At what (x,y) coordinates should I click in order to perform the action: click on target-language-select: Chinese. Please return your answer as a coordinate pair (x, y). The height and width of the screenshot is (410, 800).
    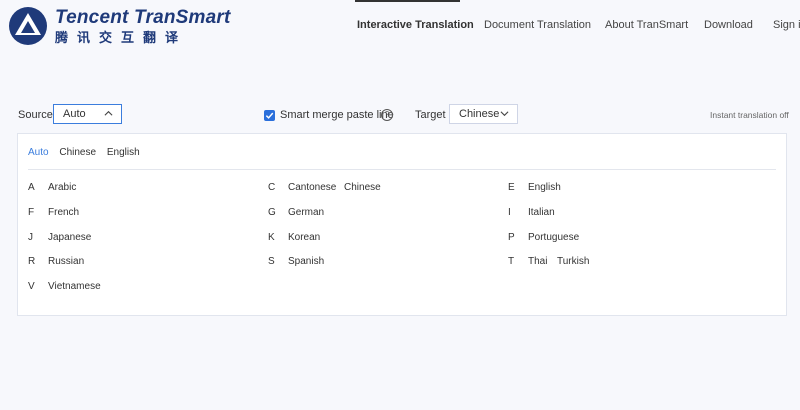
    Looking at the image, I should click on (483, 114).